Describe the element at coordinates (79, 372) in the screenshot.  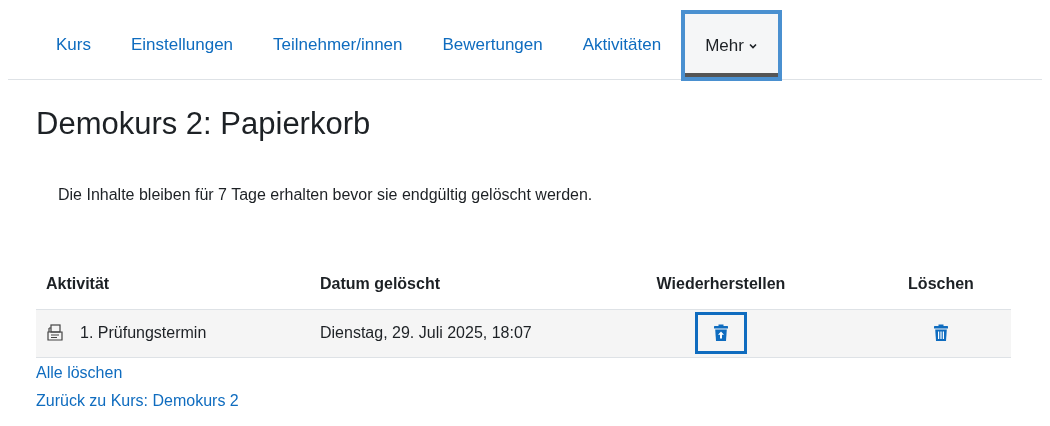
I see `text-link: Alle löschen` at that location.